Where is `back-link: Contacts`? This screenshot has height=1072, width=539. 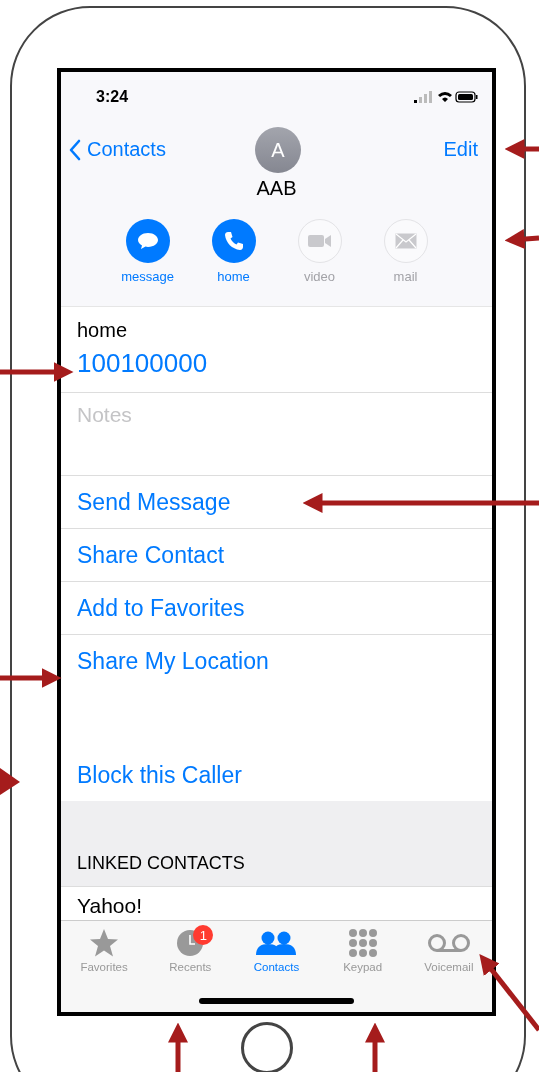
back-link: Contacts is located at coordinates (117, 149).